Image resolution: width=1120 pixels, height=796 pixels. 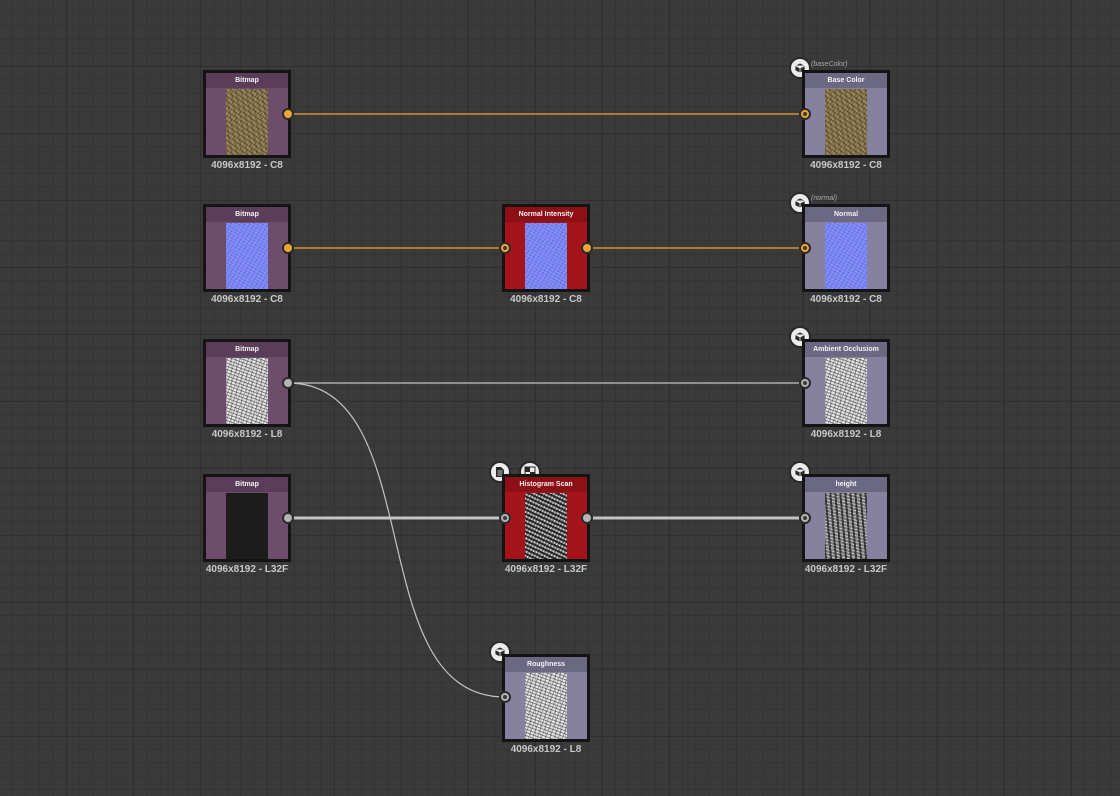 I want to click on bitmap-node-1: Bitmap, so click(x=247, y=114).